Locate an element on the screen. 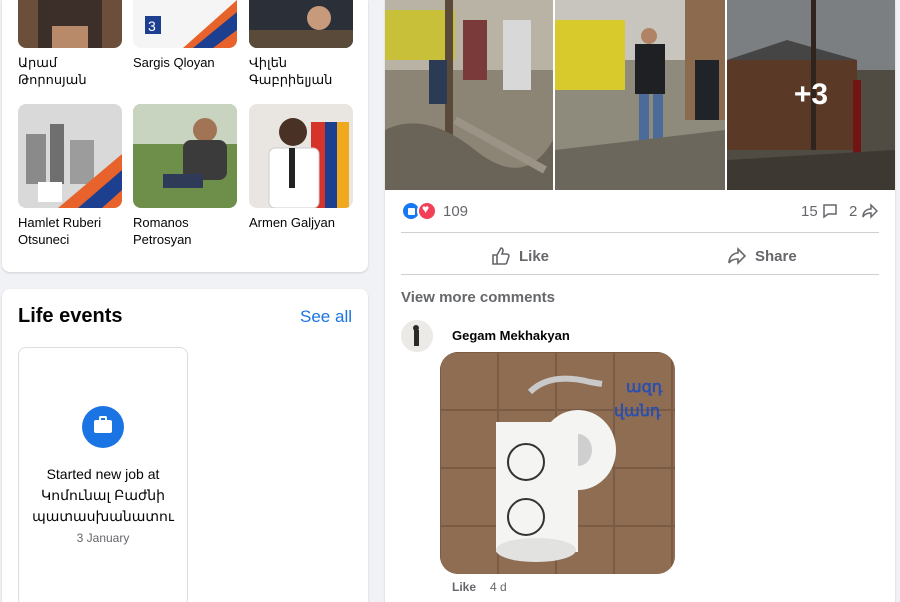  avatar is located at coordinates (417, 336).